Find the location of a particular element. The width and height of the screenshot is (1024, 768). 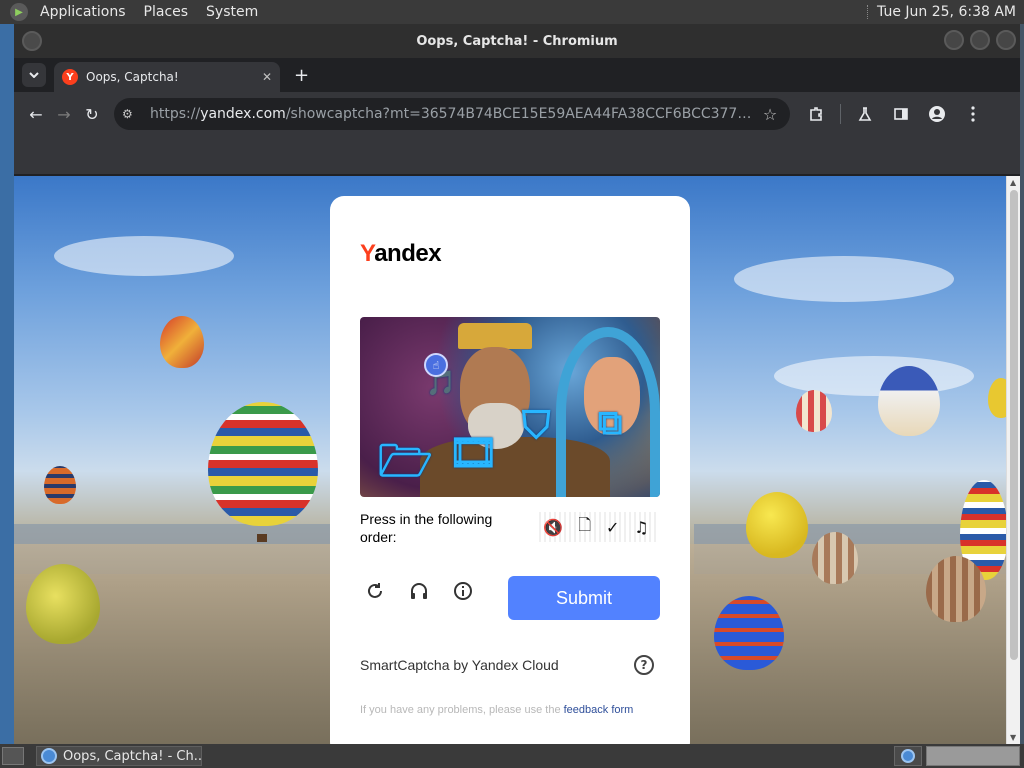

captcha-glyph-icon: ⛉ is located at coordinates (536, 425).